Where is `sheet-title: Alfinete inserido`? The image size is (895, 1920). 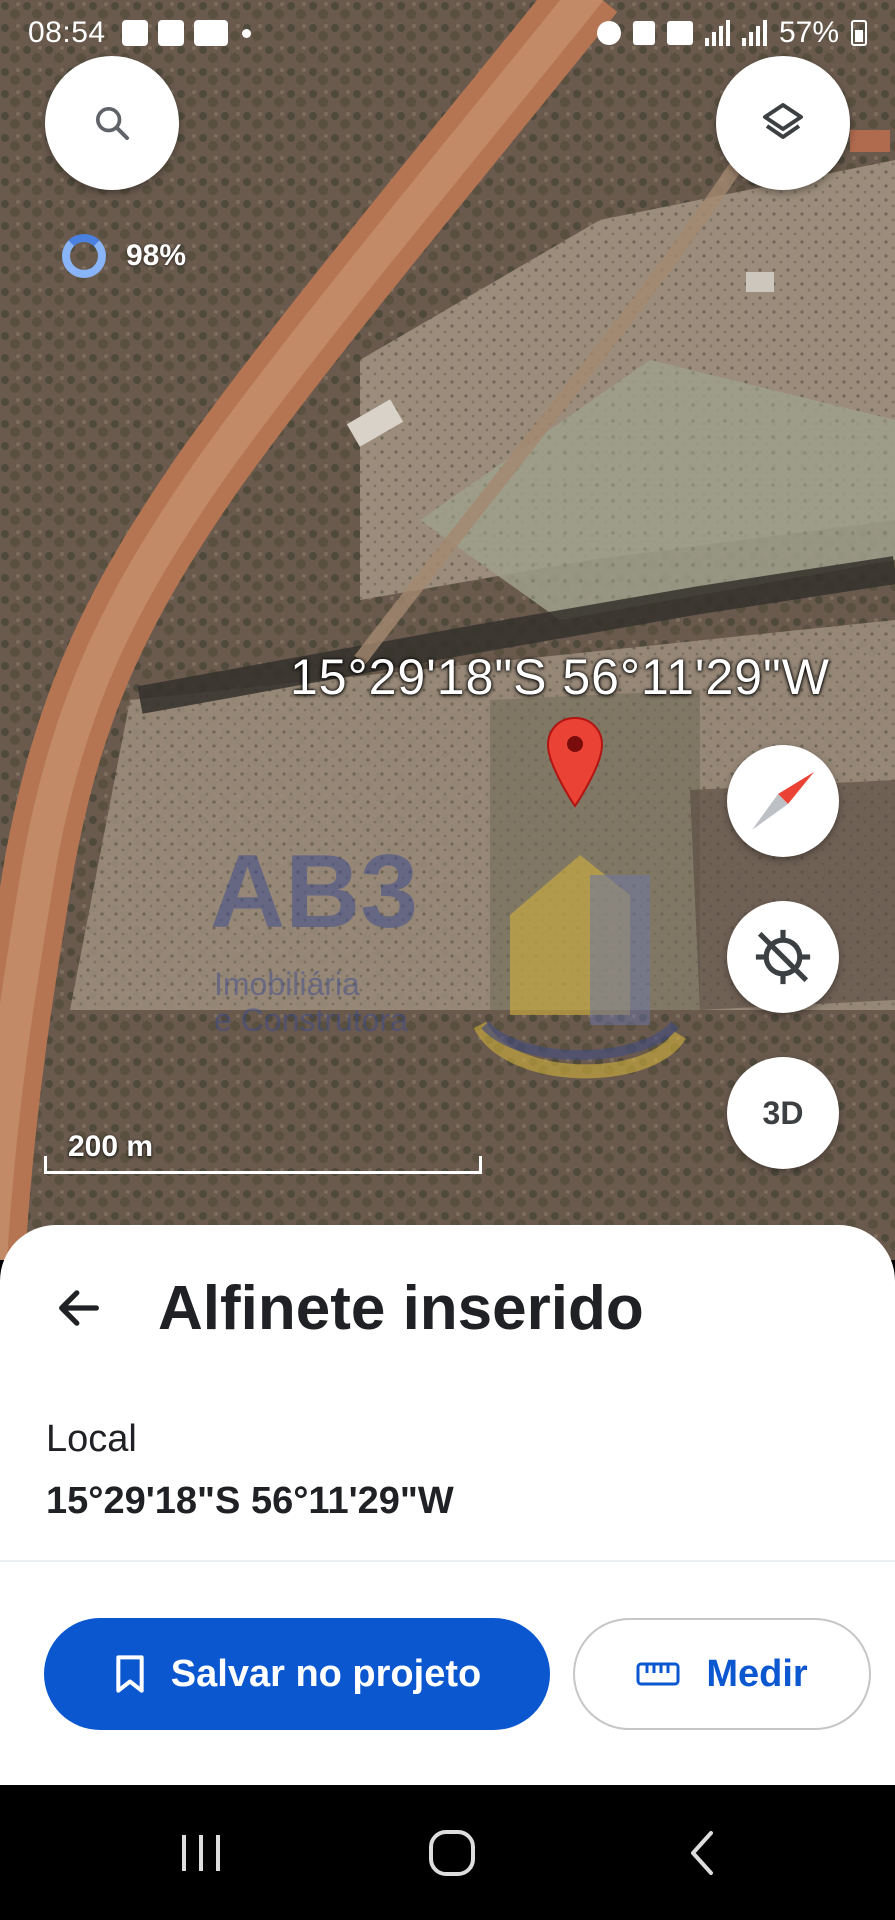 sheet-title: Alfinete inserido is located at coordinates (401, 1308).